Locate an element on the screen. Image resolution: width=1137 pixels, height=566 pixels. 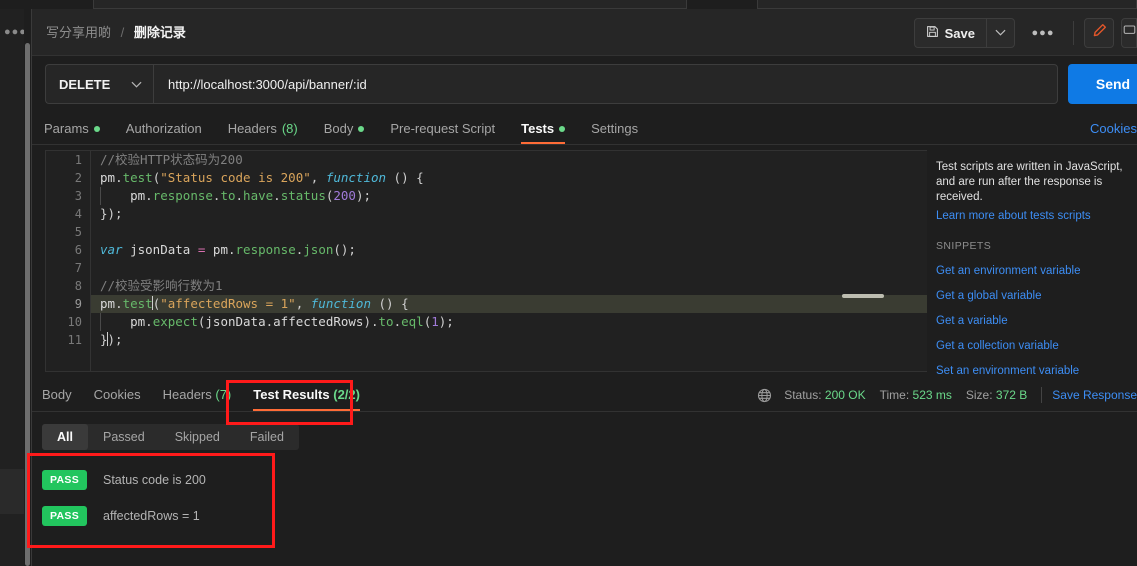
tab-tests: Tests is located at coordinates (543, 132).